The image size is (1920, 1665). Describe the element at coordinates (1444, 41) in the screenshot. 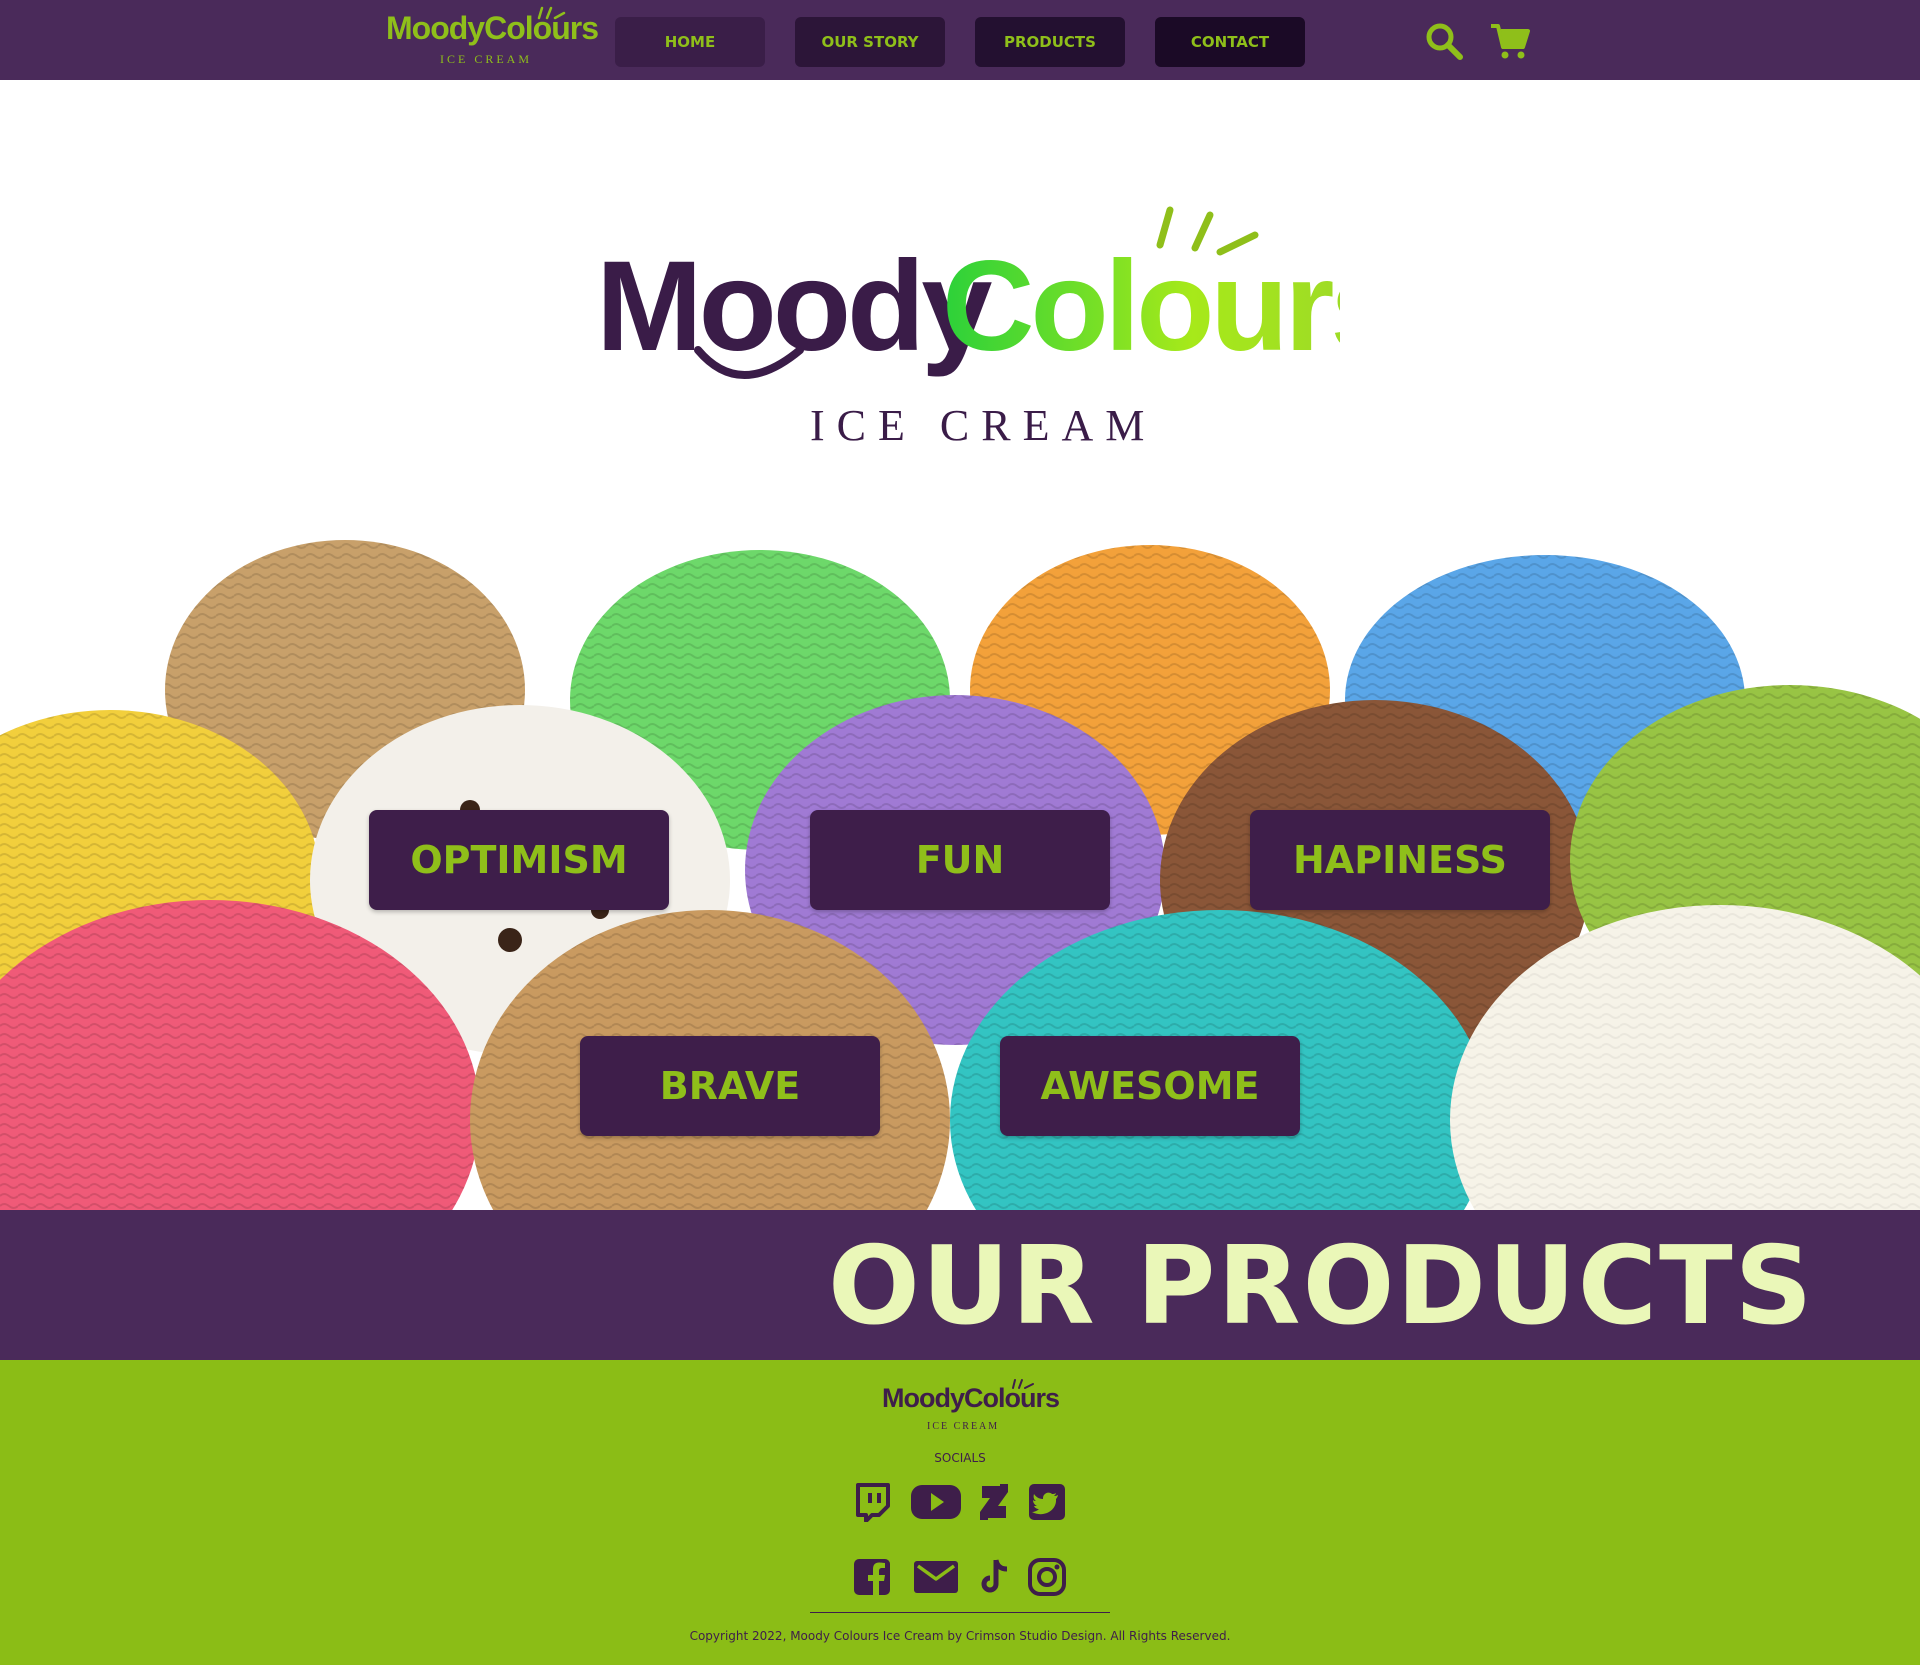

I see `search-icon` at that location.